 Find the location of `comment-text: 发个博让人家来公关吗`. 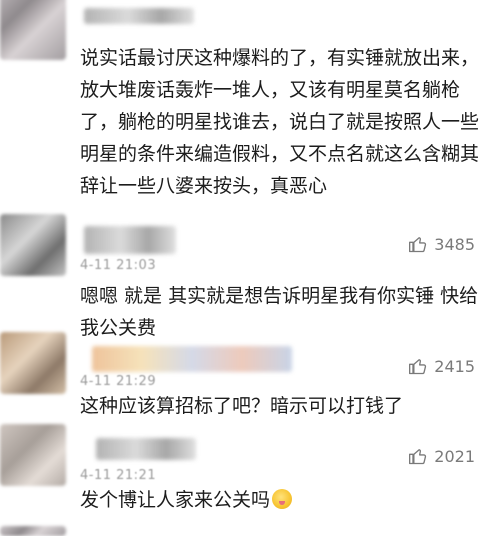

comment-text: 发个博让人家来公关吗 is located at coordinates (175, 500).